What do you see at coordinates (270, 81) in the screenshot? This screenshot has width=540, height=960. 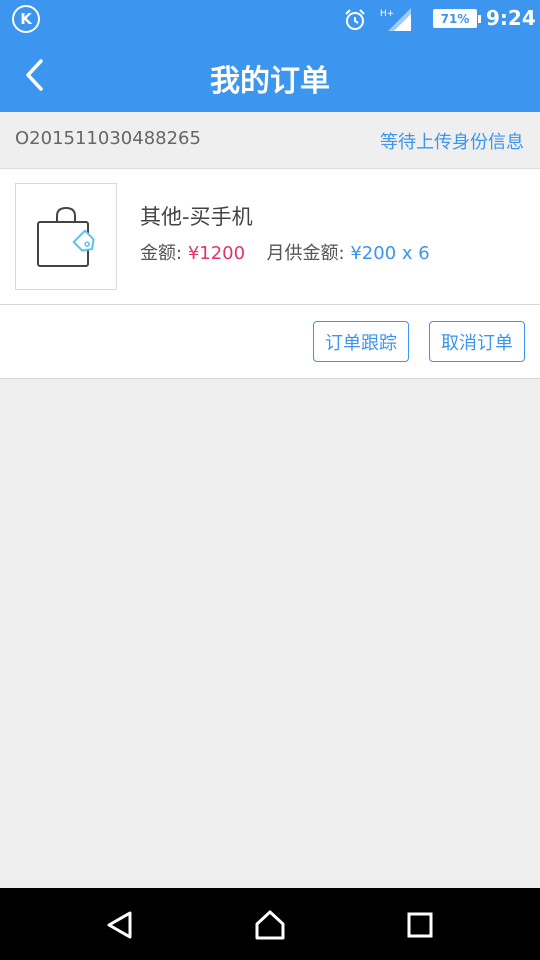 I see `page-title: 我的订单` at bounding box center [270, 81].